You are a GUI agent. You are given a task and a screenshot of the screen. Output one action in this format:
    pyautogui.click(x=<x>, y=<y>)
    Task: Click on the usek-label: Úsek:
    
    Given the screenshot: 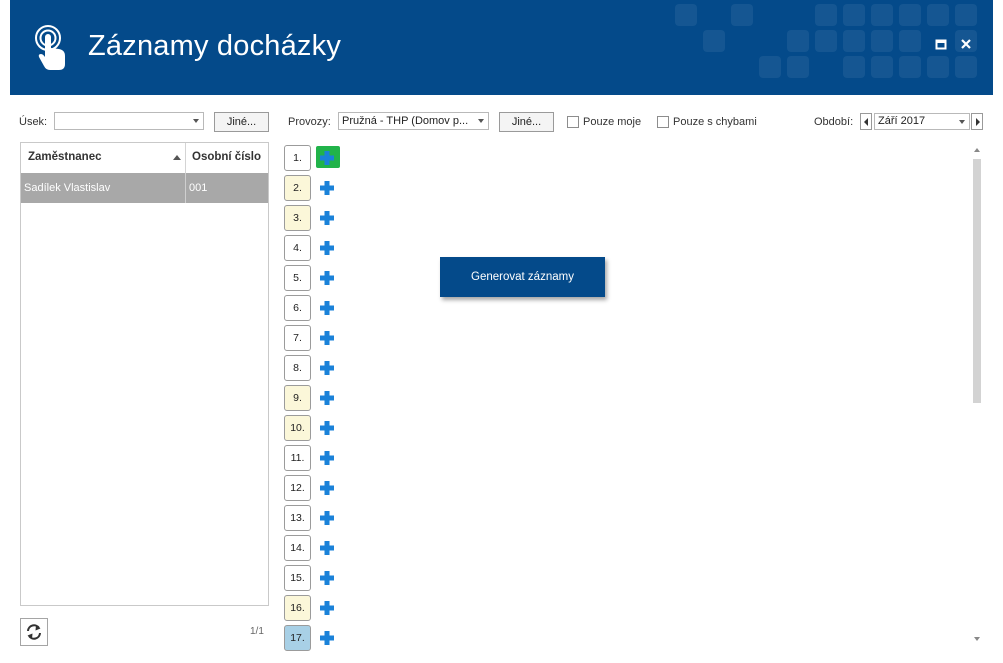 What is the action you would take?
    pyautogui.click(x=33, y=122)
    